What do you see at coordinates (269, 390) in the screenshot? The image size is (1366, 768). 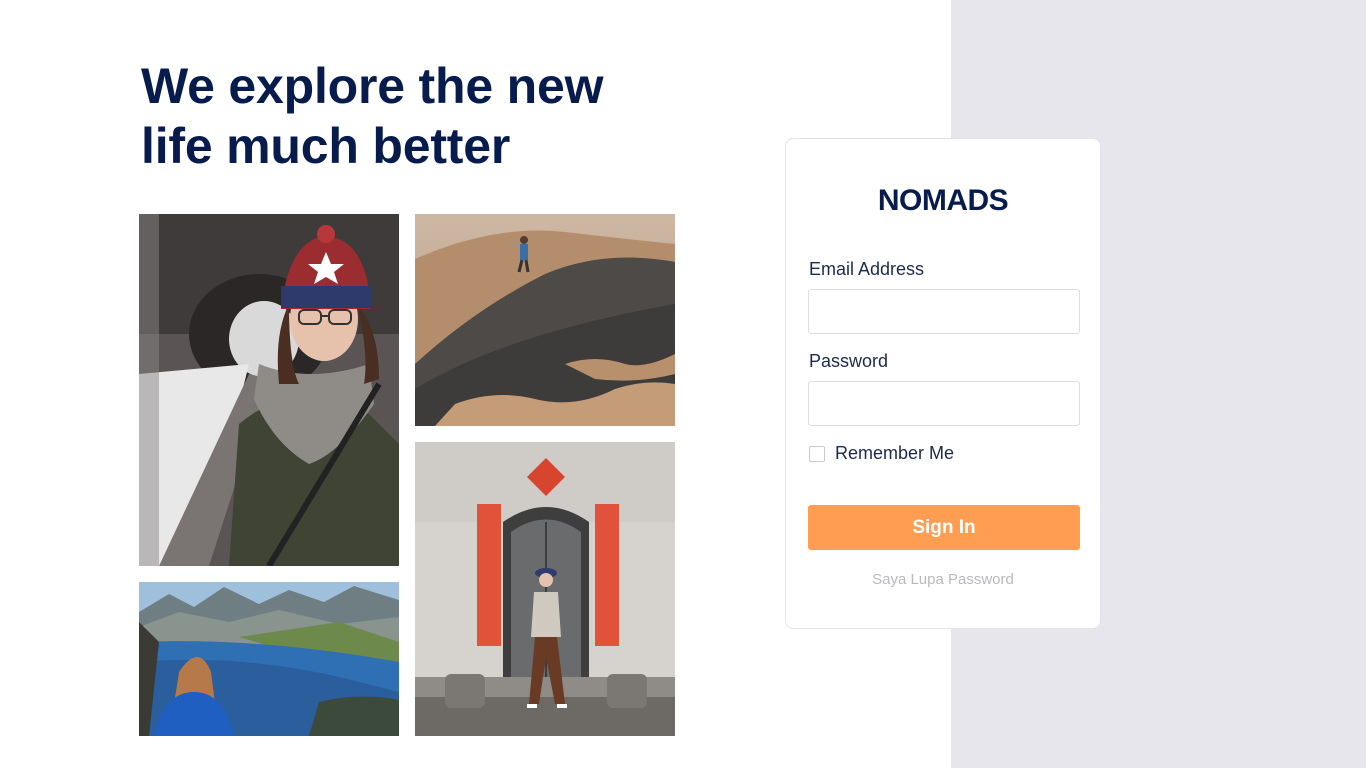 I see `gallery-photo-winter-woman` at bounding box center [269, 390].